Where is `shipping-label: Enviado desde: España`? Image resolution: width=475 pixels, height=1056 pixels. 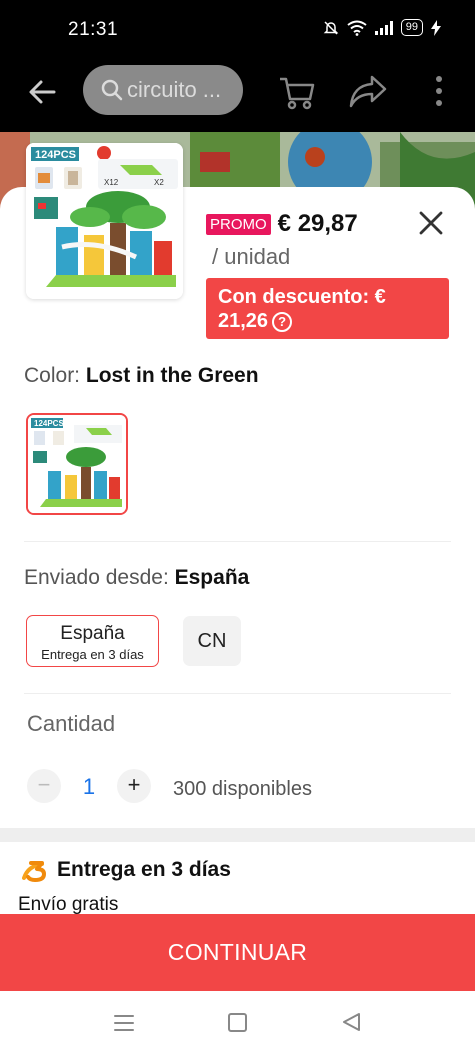
shipping-label: Enviado desde: España is located at coordinates (136, 578).